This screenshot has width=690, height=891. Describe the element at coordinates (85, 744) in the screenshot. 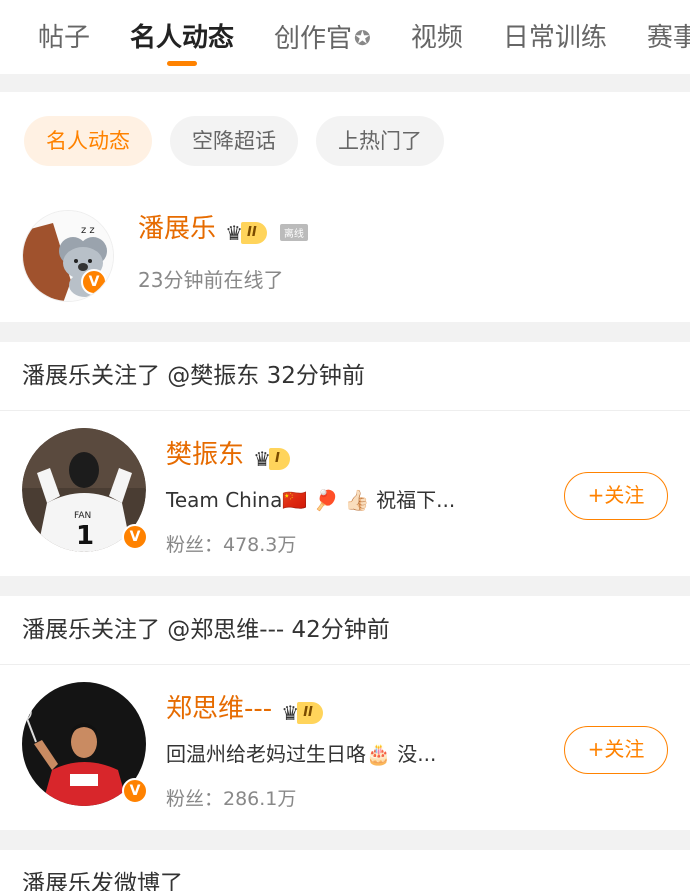

I see `avatar: V` at that location.